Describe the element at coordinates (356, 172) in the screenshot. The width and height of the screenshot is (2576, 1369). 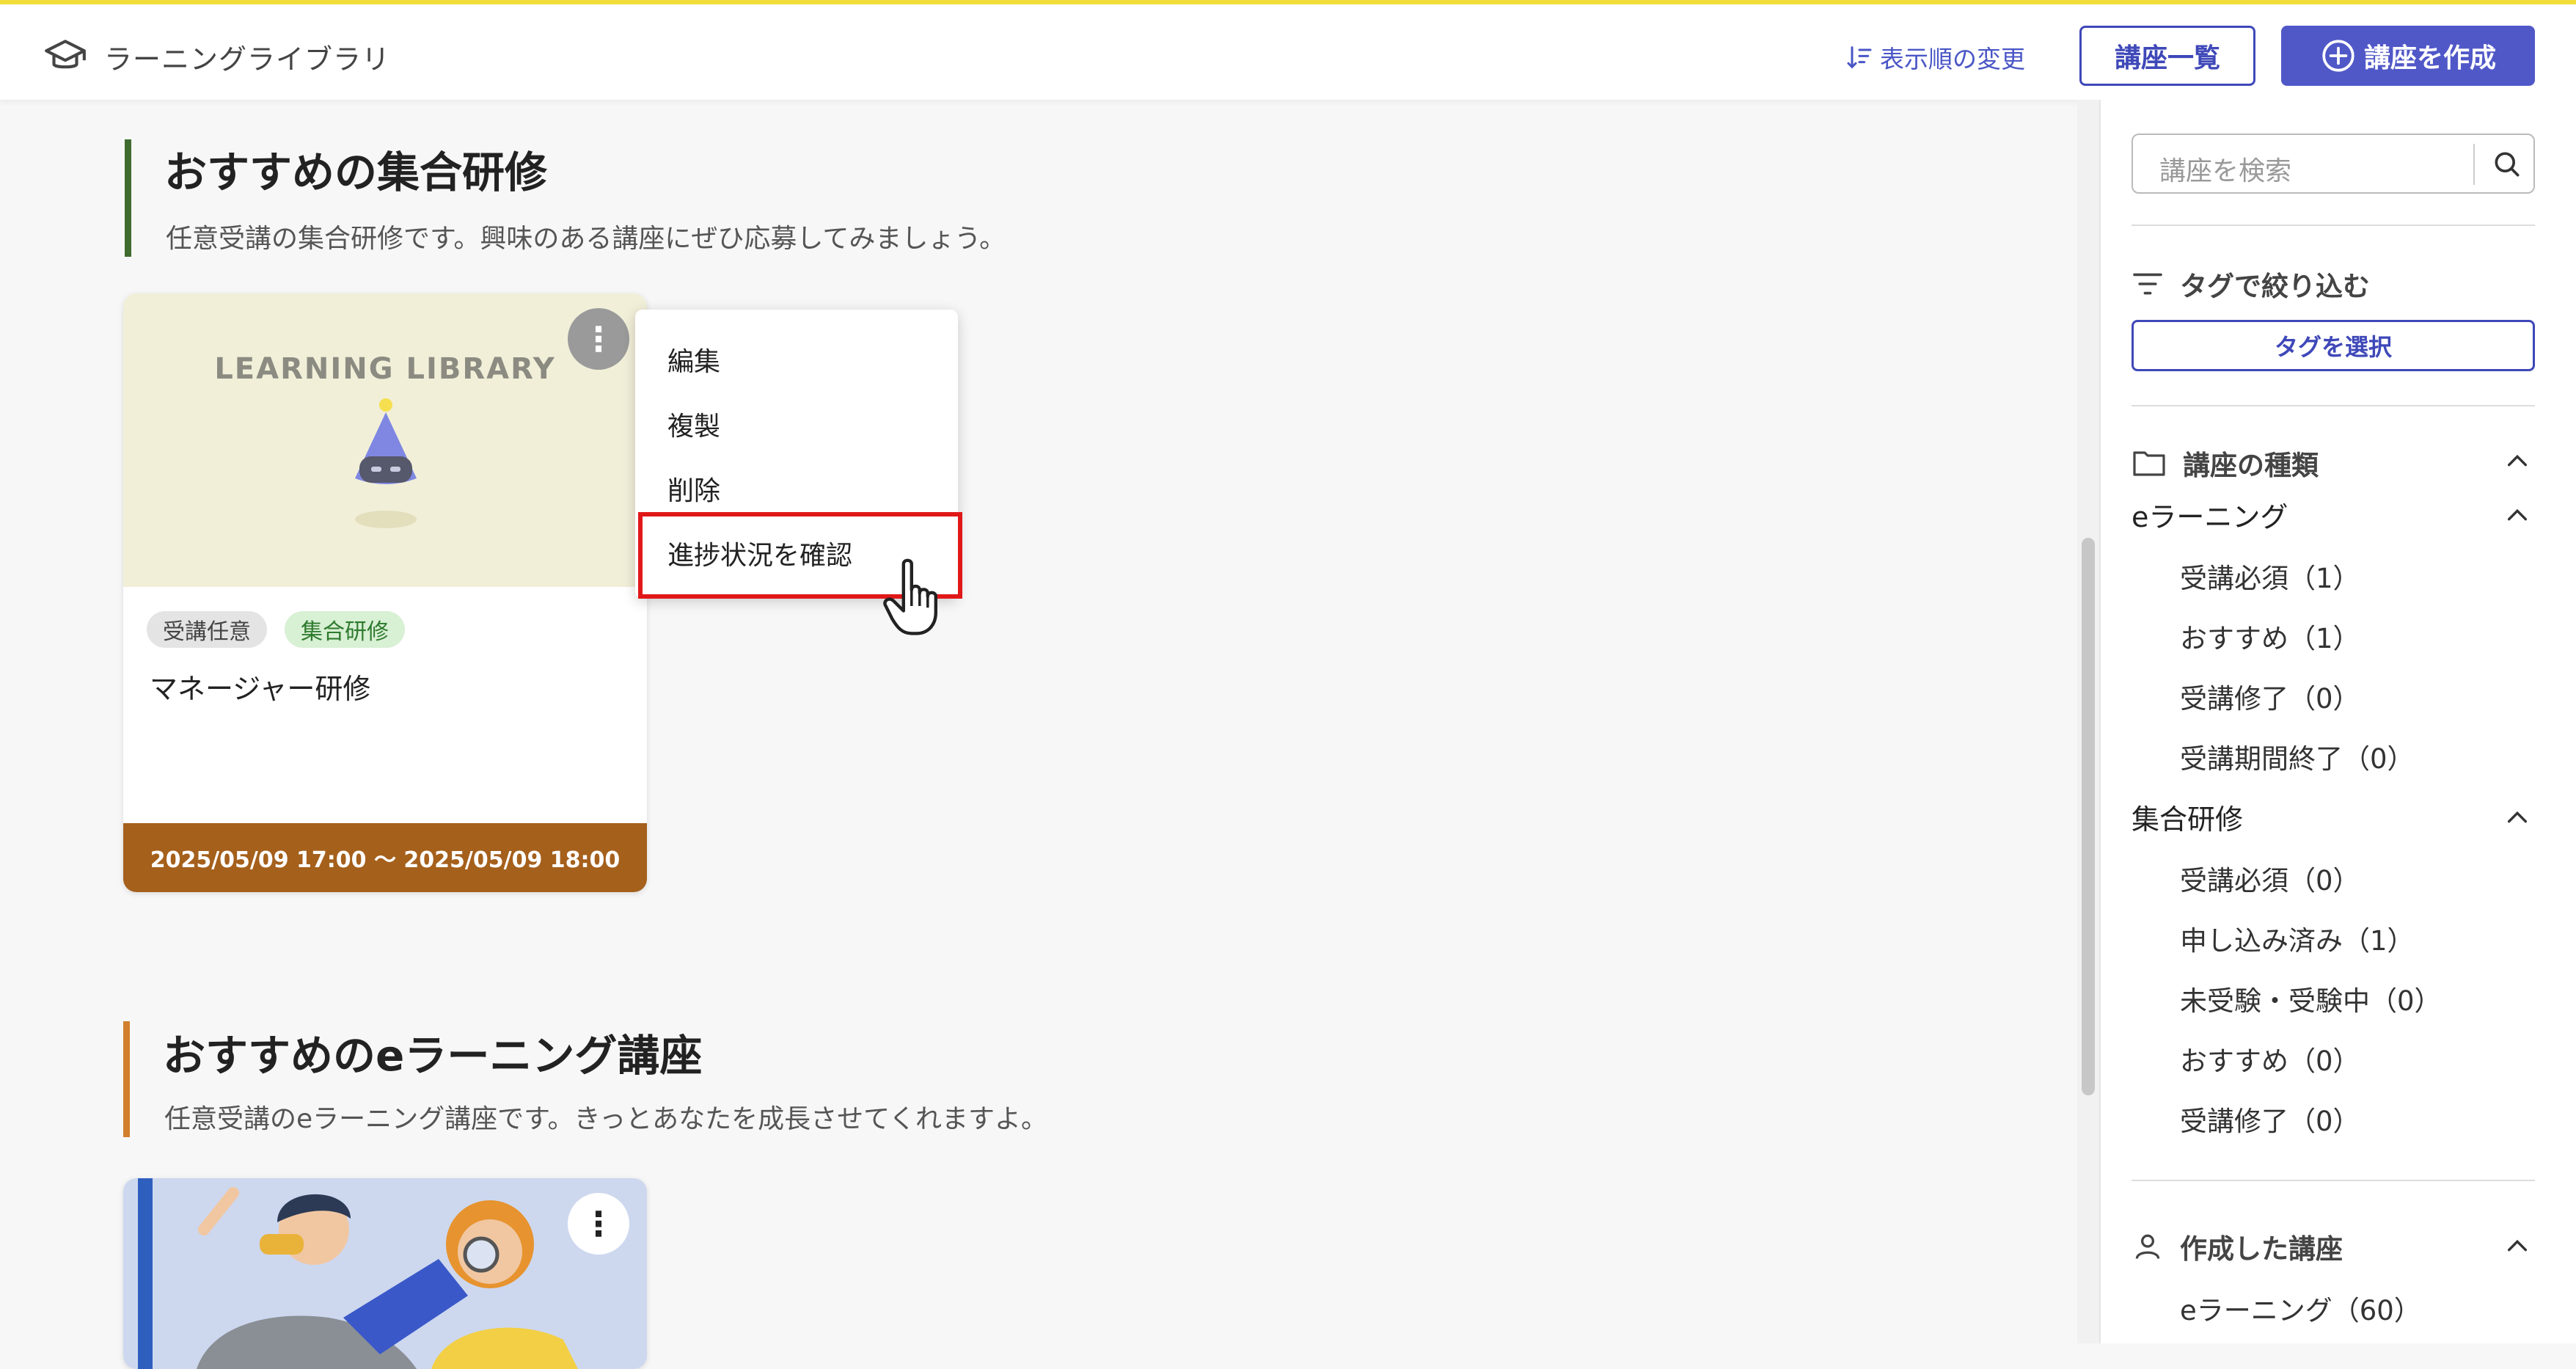
I see `section-title: おすすめの集合研修` at that location.